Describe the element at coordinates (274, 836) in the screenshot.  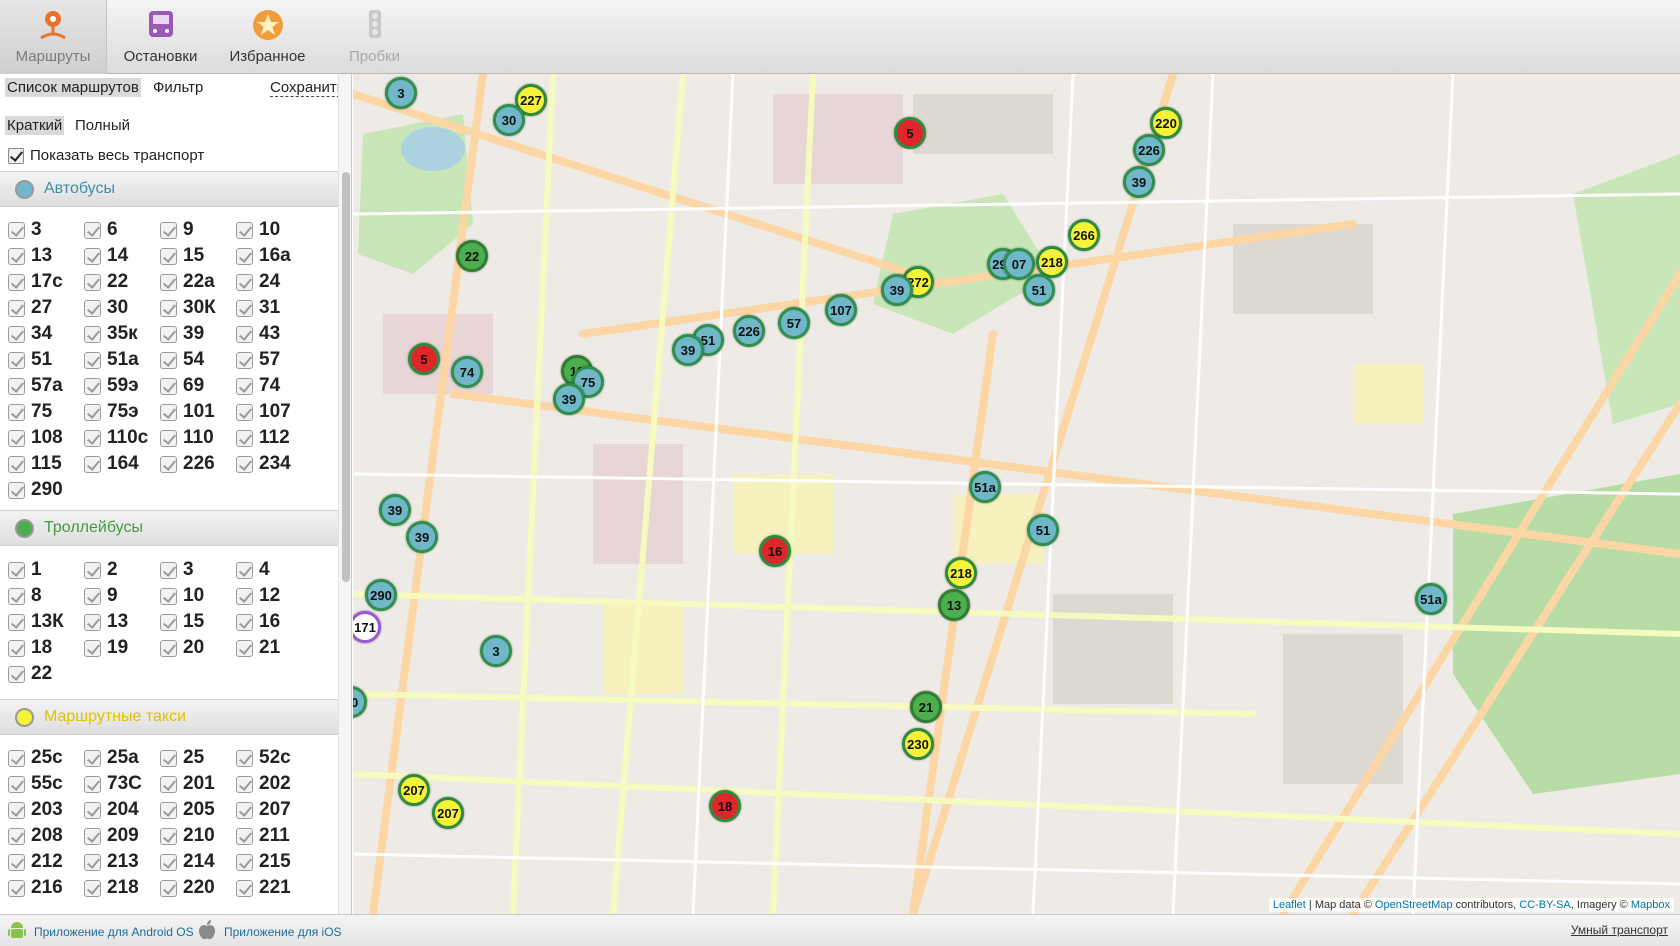
I see `route-checkbox: 211` at that location.